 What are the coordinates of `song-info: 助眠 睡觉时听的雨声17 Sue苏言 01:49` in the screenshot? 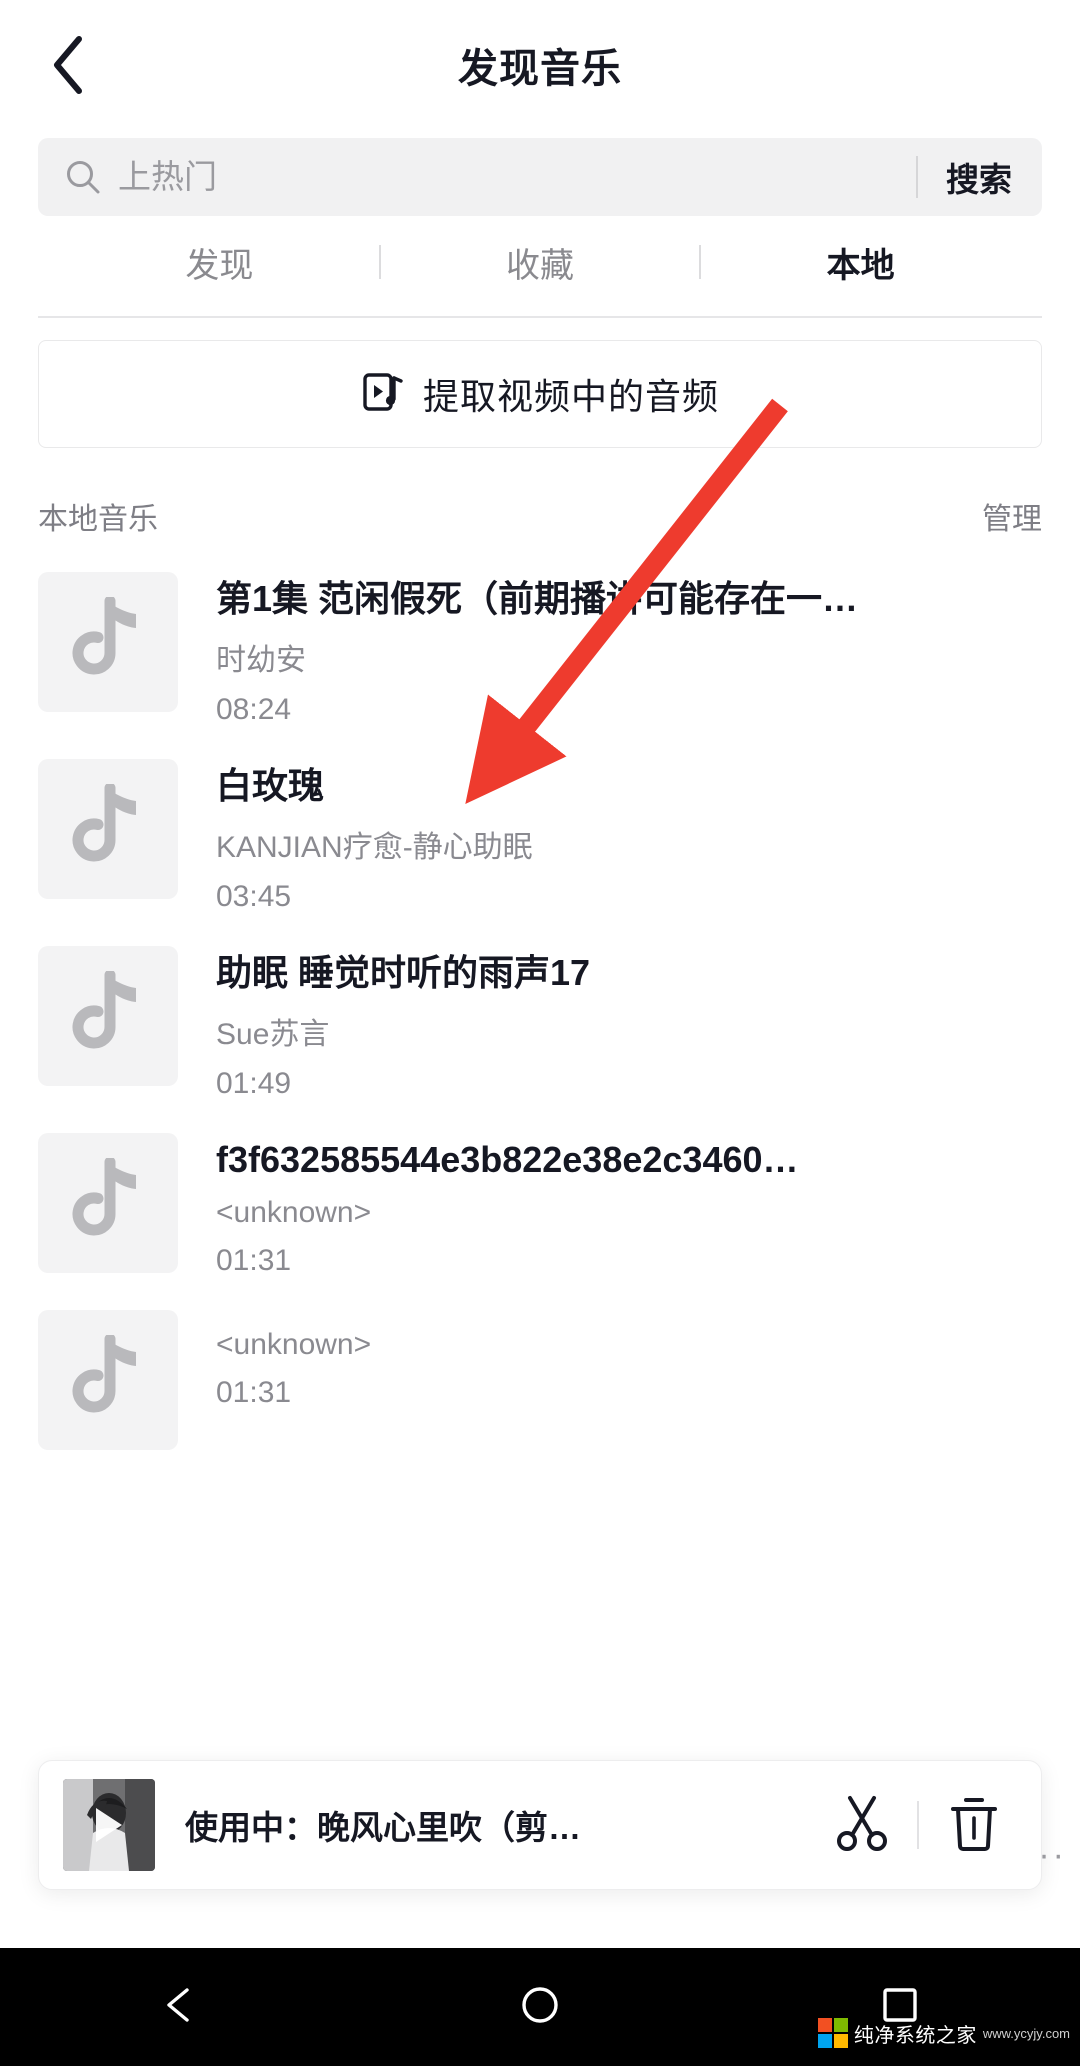 It's located at (629, 1023).